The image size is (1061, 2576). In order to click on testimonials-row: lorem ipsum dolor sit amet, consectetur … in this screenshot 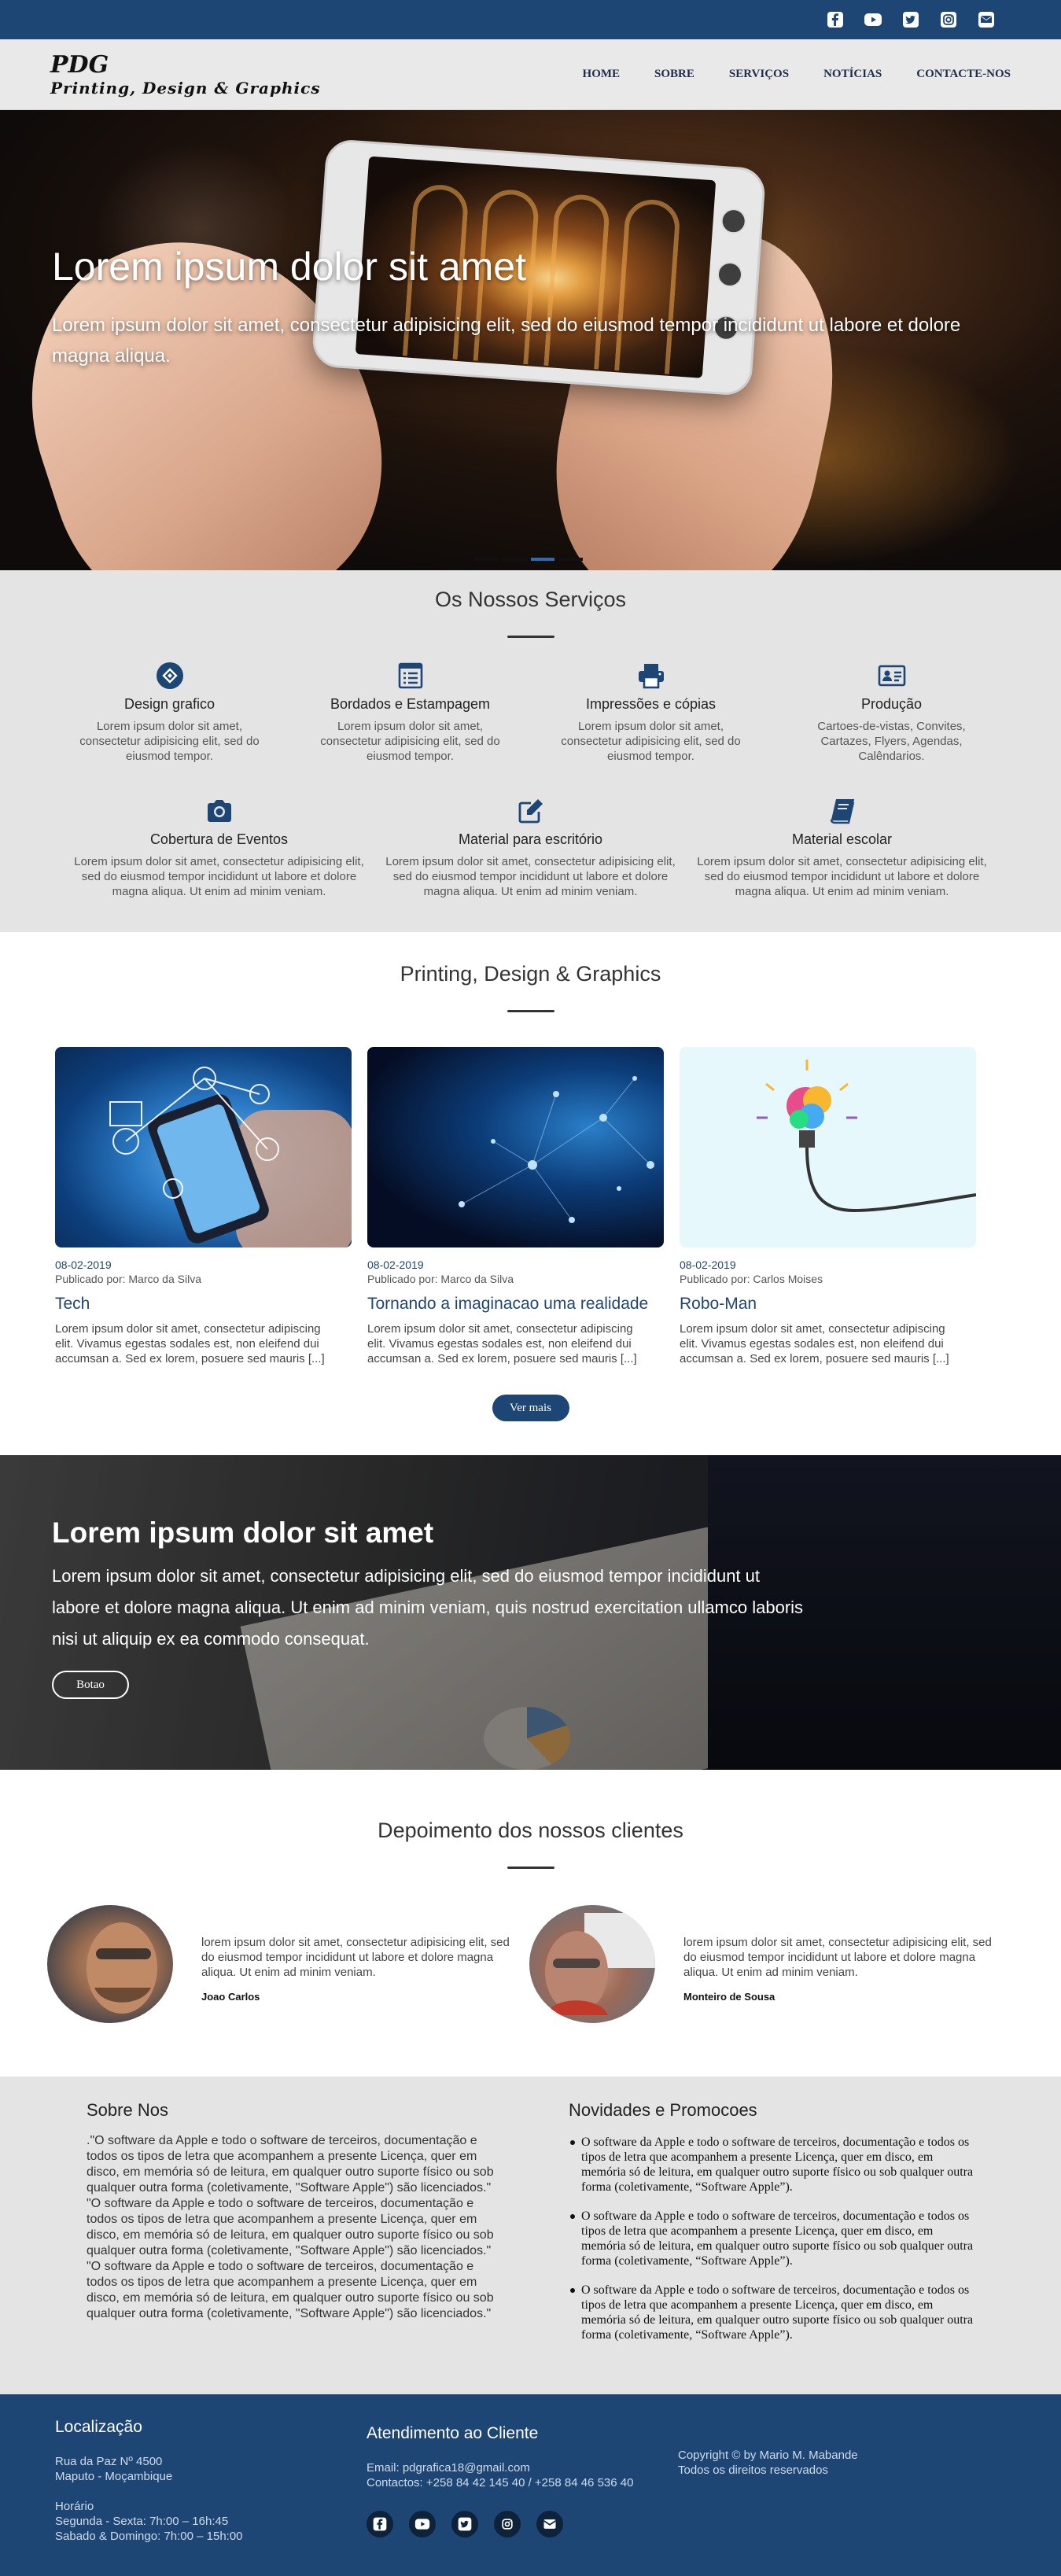, I will do `click(530, 1964)`.